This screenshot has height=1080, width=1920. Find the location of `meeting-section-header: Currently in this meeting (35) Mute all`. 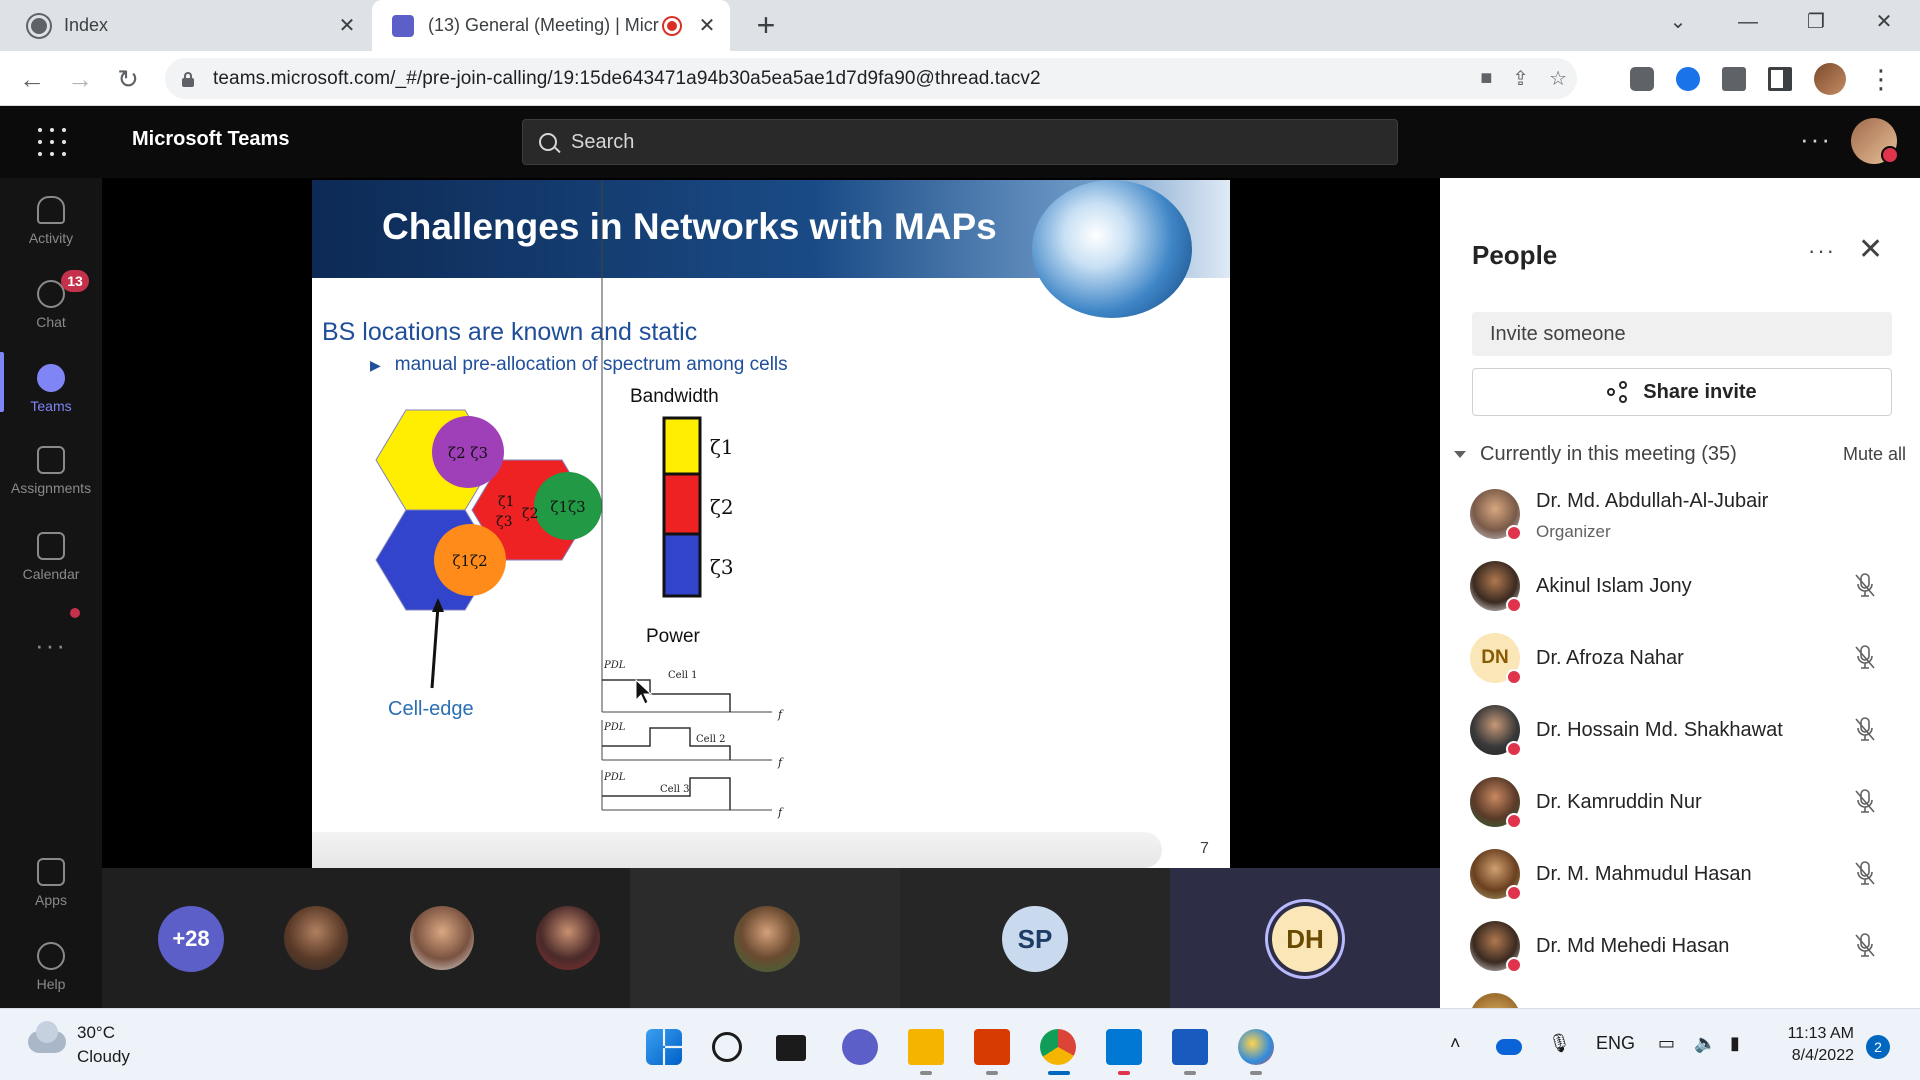

meeting-section-header: Currently in this meeting (35) Mute all is located at coordinates (1678, 454).